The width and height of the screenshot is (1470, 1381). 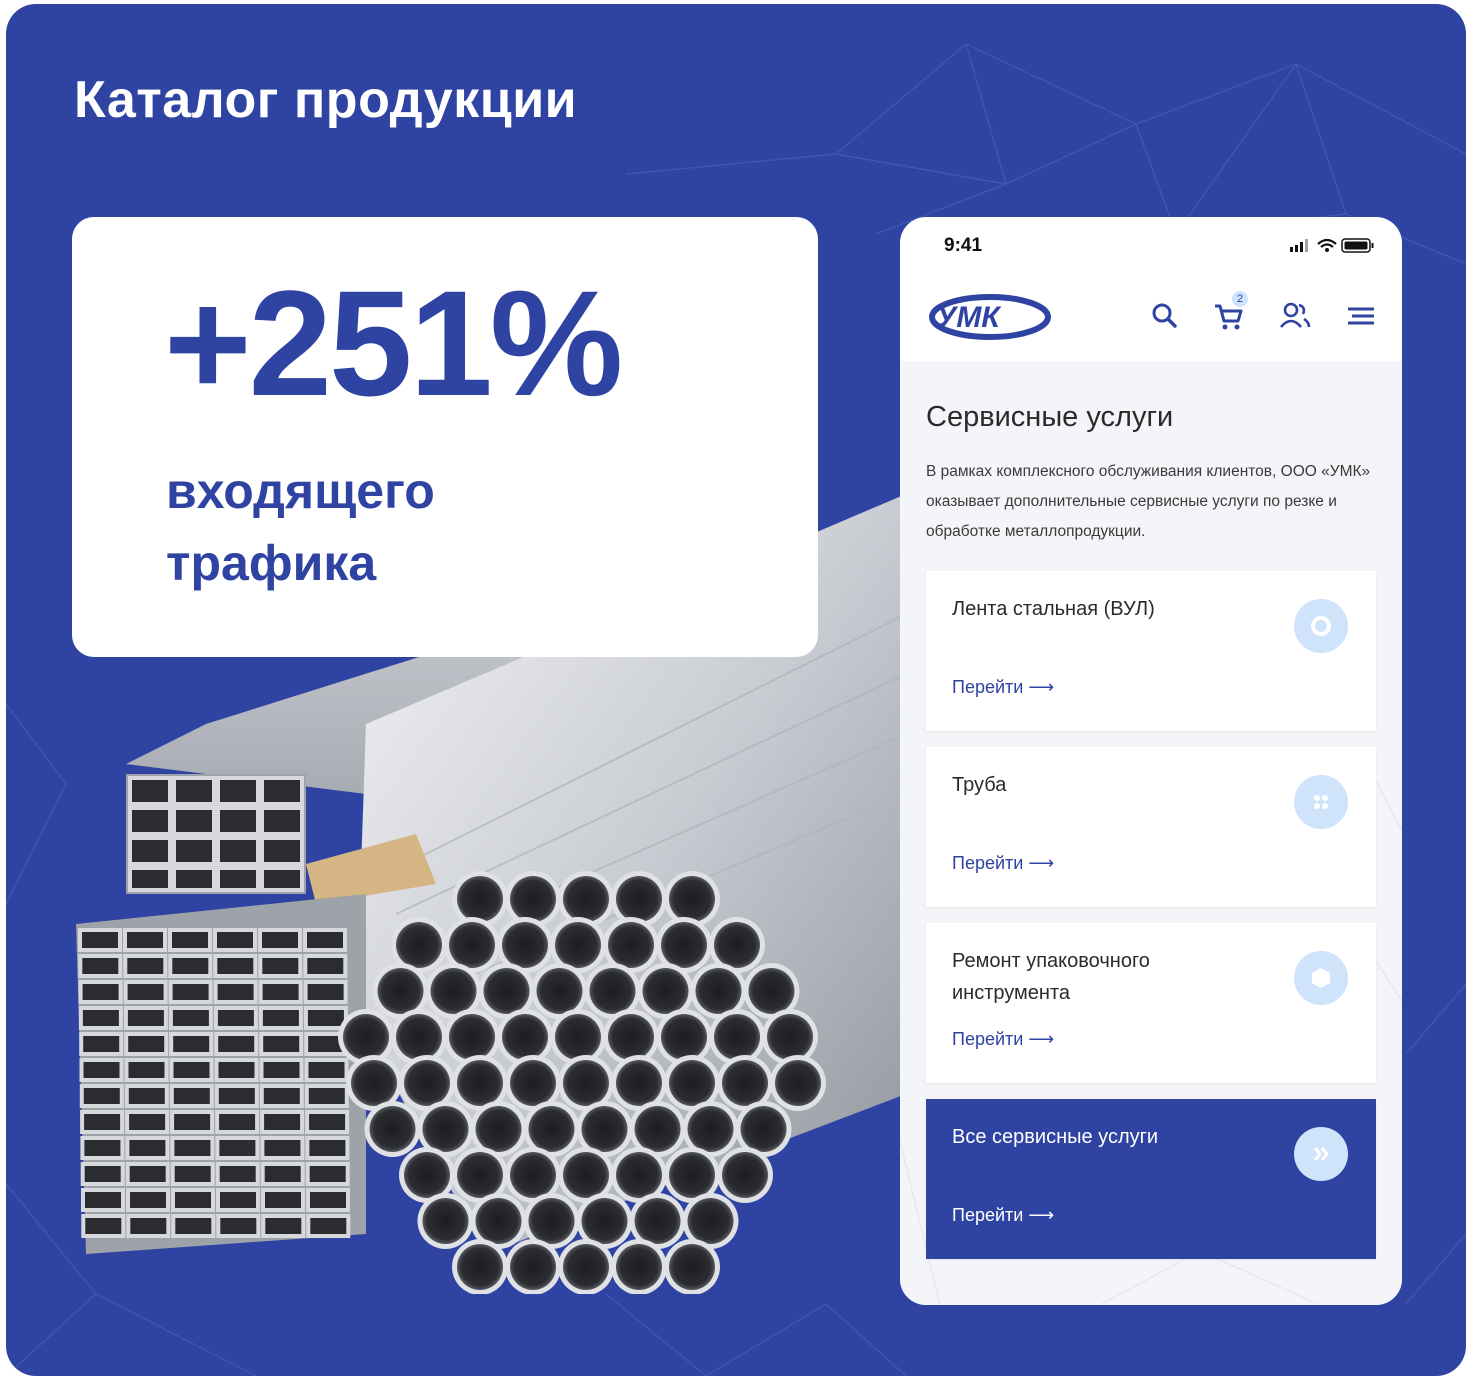 What do you see at coordinates (1053, 609) in the screenshot?
I see `service-name: Лента стальная (ВУЛ)` at bounding box center [1053, 609].